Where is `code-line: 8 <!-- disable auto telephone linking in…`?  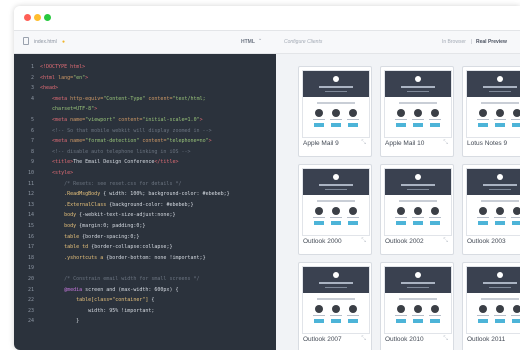 code-line: 8 <!-- disable auto telephone linking in… is located at coordinates (145, 152).